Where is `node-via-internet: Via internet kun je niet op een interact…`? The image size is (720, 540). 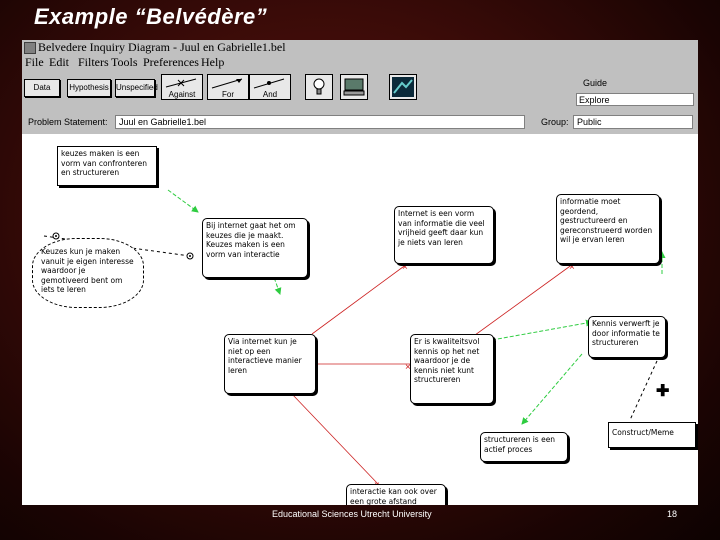 node-via-internet: Via internet kun je niet op een interact… is located at coordinates (270, 364).